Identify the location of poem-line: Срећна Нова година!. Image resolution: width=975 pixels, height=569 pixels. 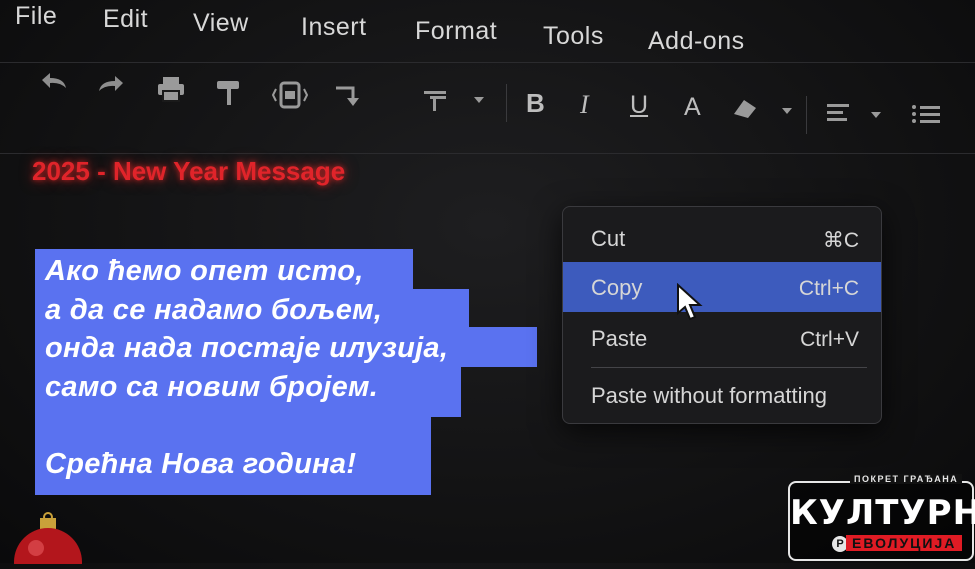
(200, 464).